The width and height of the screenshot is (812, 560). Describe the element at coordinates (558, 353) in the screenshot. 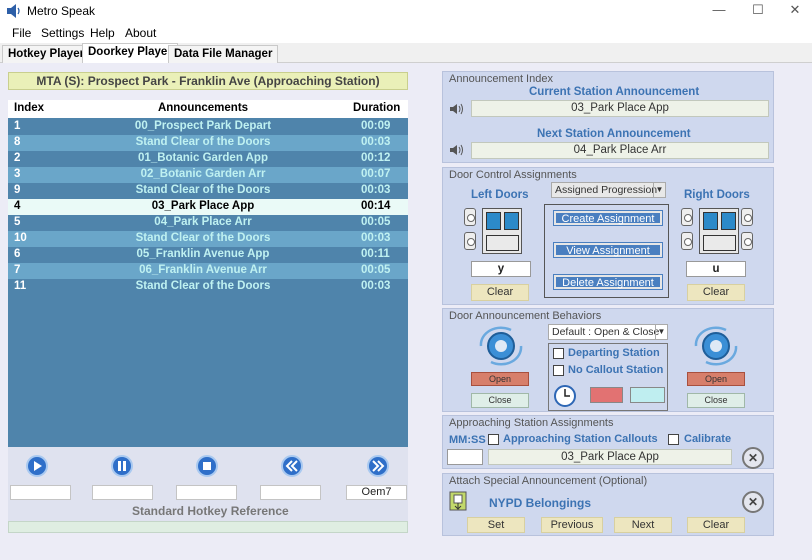

I see `departing-station-checkbox` at that location.